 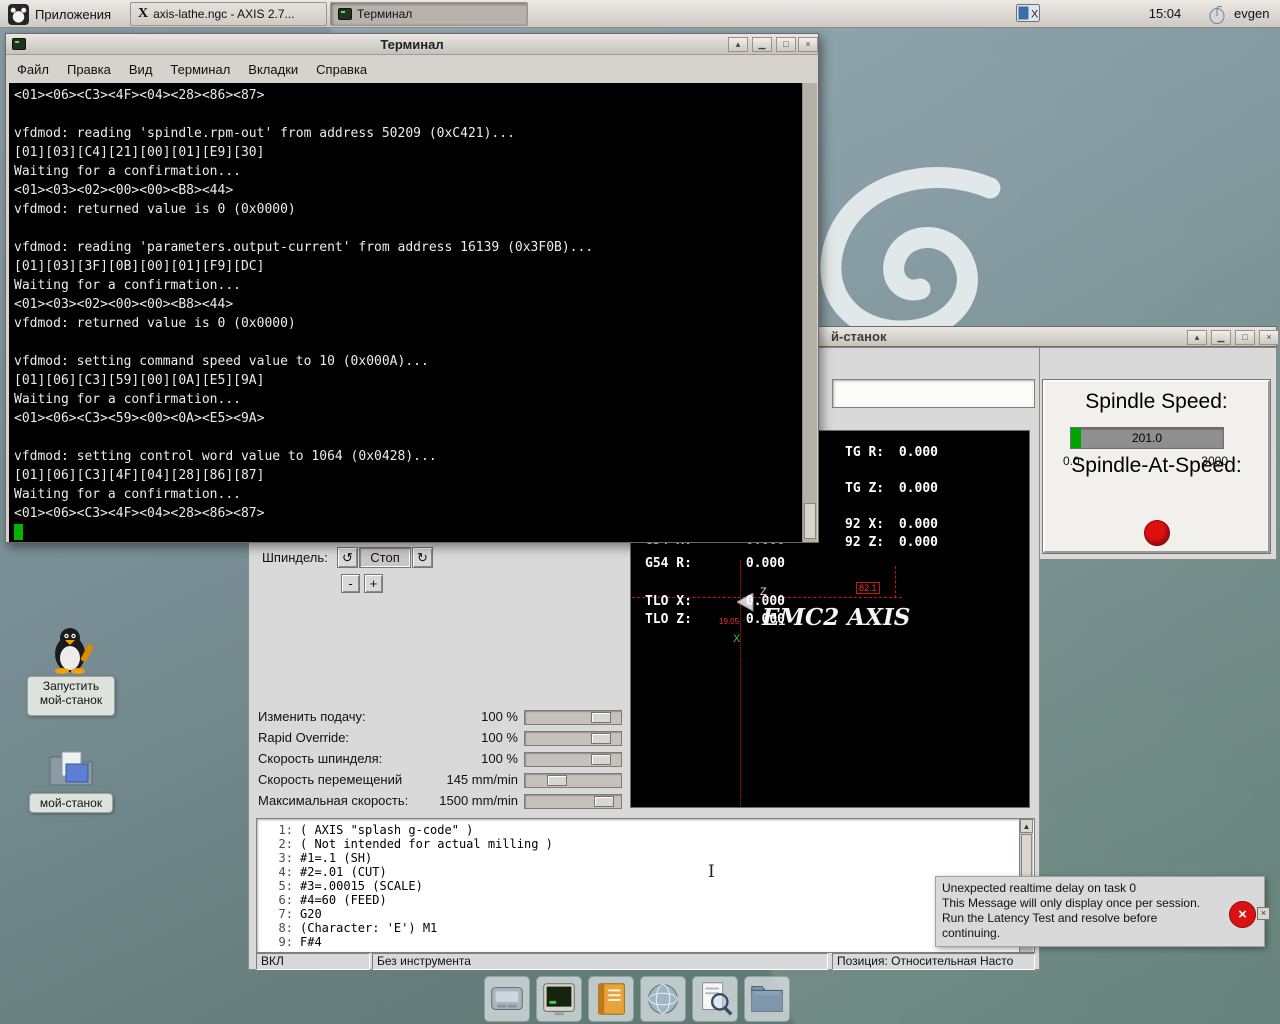 What do you see at coordinates (1269, 337) in the screenshot?
I see `axis-close-button: ×` at bounding box center [1269, 337].